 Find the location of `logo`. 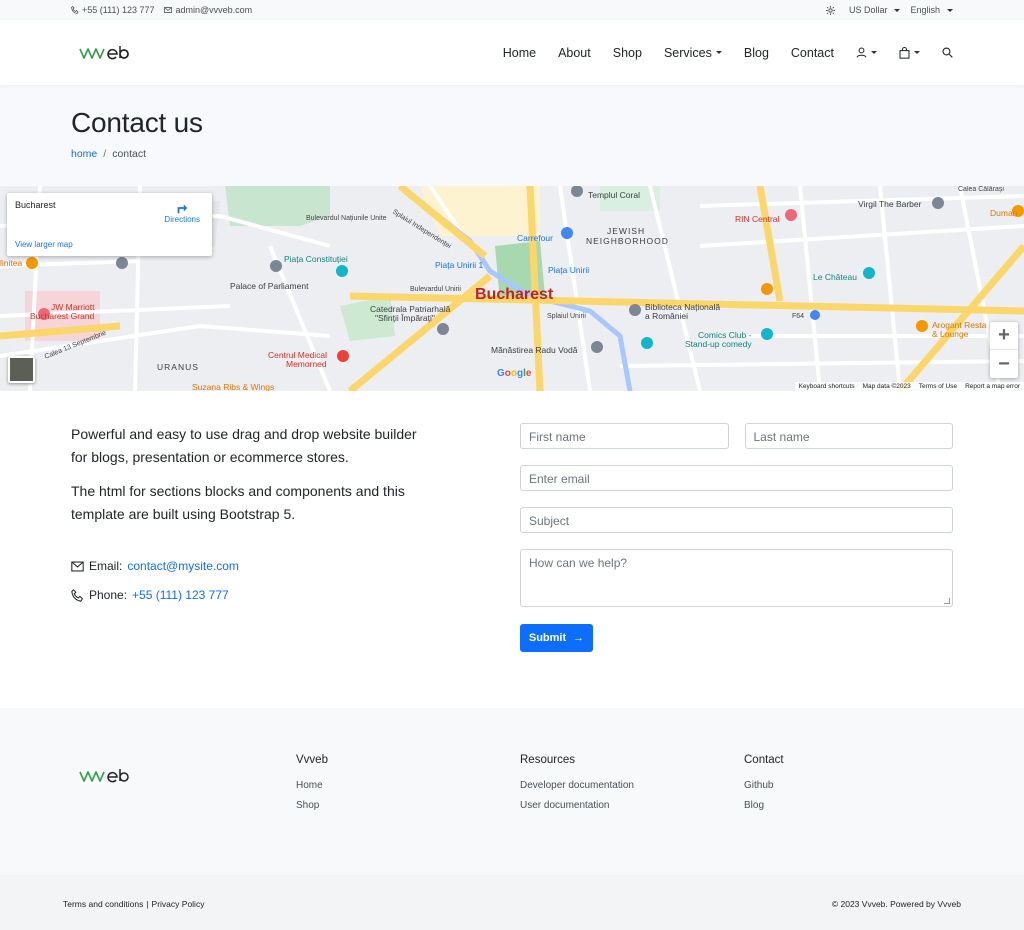

logo is located at coordinates (105, 53).